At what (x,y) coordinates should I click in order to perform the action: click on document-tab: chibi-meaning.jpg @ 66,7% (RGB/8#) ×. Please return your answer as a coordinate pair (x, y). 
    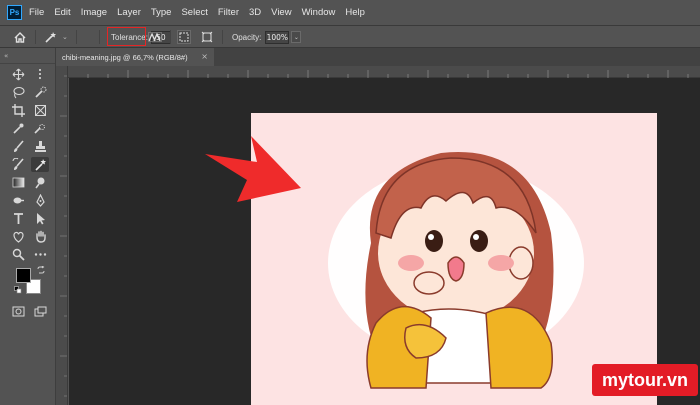
    Looking at the image, I should click on (135, 57).